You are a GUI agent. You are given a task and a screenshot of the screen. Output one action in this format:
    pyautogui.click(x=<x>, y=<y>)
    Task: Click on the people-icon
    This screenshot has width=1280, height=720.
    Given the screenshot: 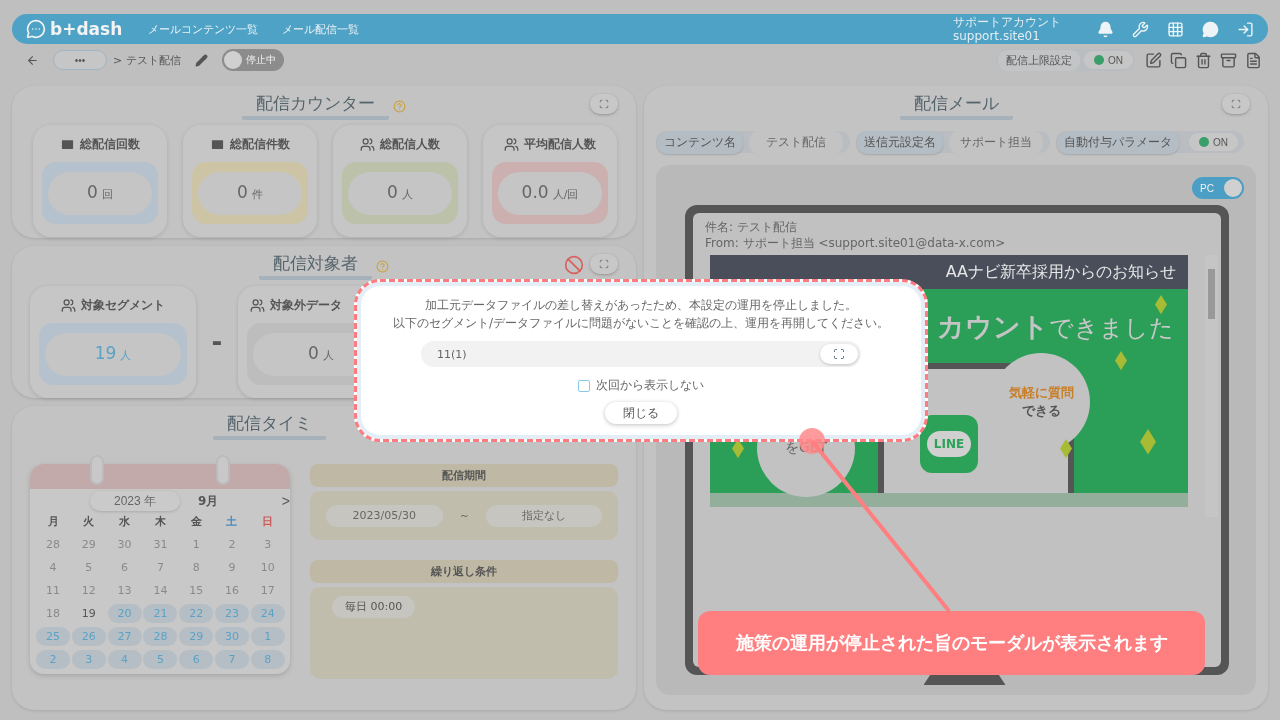 What is the action you would take?
    pyautogui.click(x=511, y=144)
    